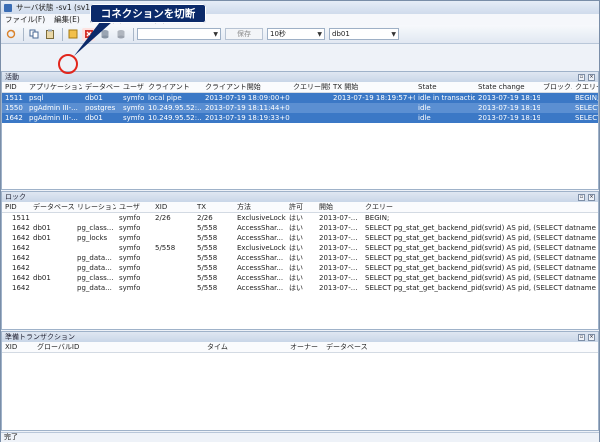  What do you see at coordinates (261, 218) in the screenshot?
I see `cell-mode: ExclusiveLock` at bounding box center [261, 218].